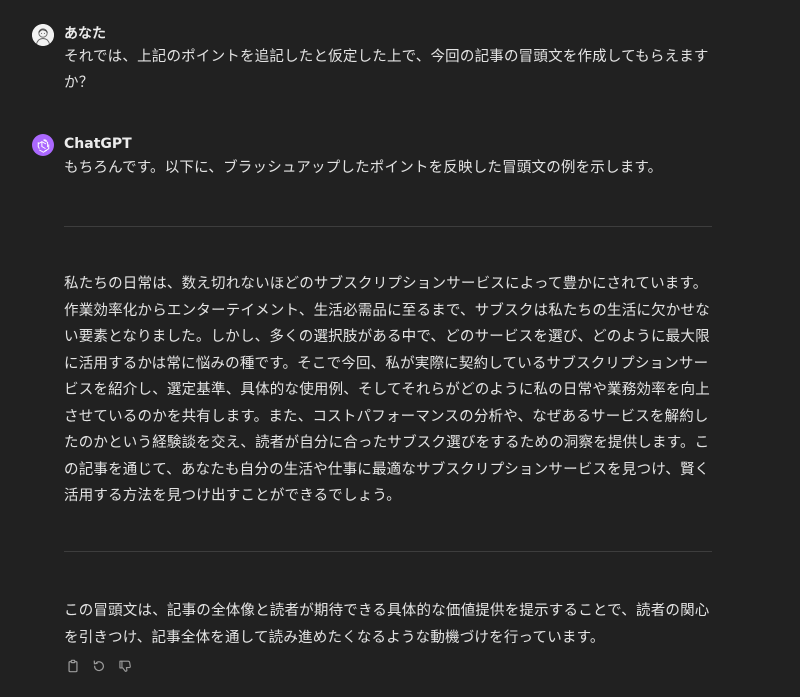 This screenshot has width=800, height=697. Describe the element at coordinates (125, 666) in the screenshot. I see `thumbs-down-icon` at that location.